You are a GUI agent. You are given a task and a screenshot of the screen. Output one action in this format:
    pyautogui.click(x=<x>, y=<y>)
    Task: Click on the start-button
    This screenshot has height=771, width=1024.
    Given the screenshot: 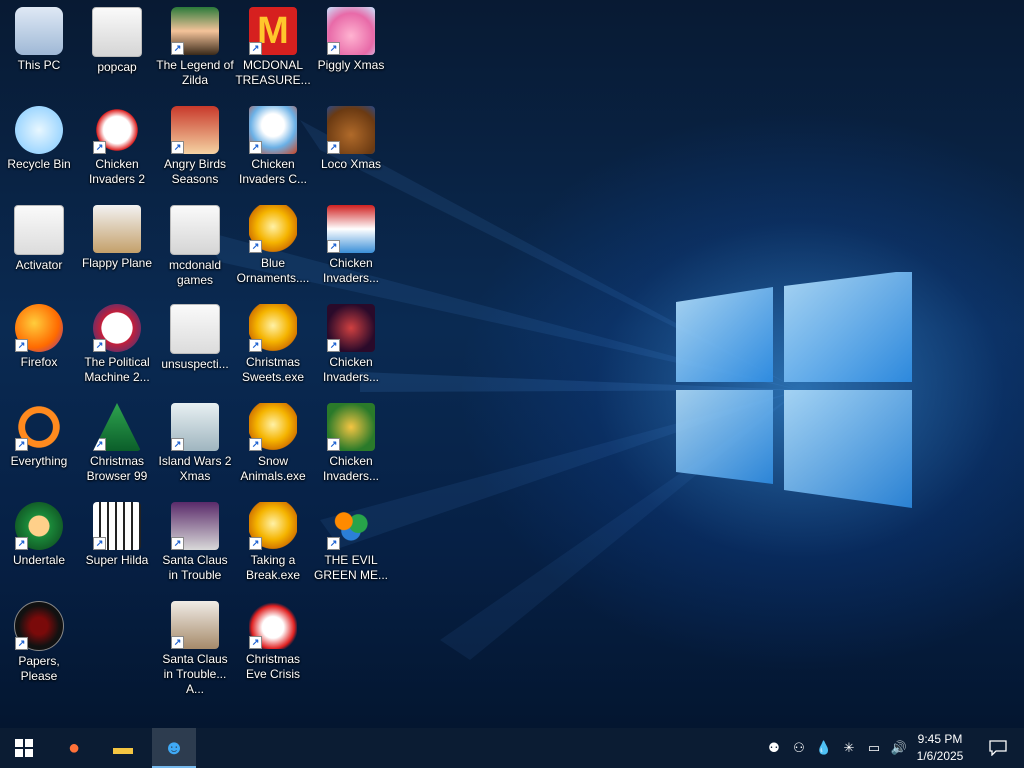 What is the action you would take?
    pyautogui.click(x=24, y=748)
    